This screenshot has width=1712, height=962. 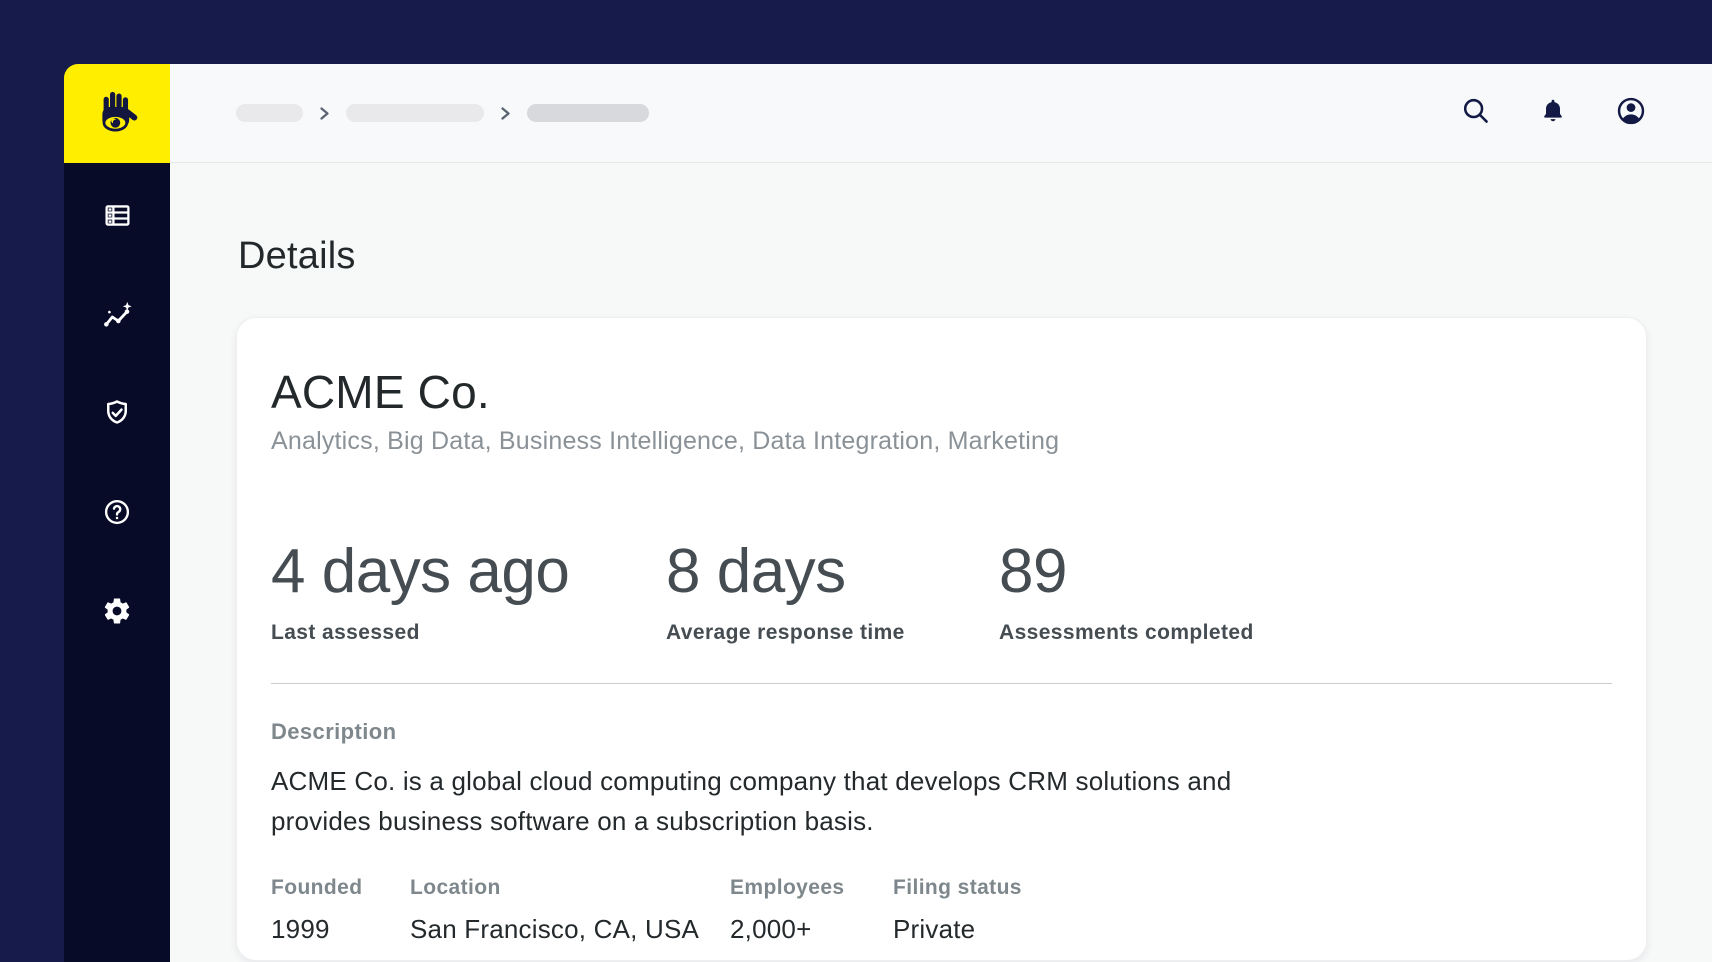 I want to click on card-divider, so click(x=941, y=683).